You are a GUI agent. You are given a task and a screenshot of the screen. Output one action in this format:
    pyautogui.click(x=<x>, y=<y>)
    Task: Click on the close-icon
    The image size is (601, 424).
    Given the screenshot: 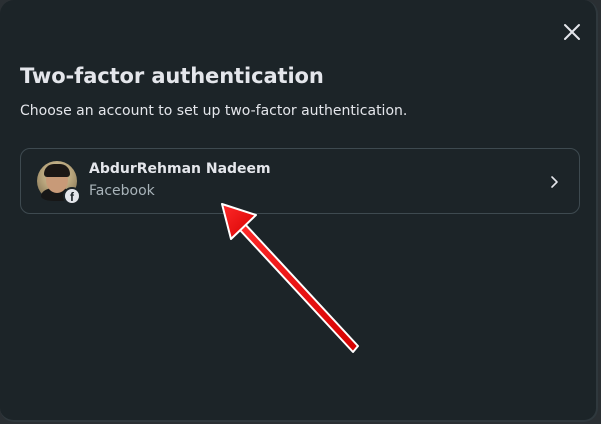 What is the action you would take?
    pyautogui.click(x=572, y=32)
    